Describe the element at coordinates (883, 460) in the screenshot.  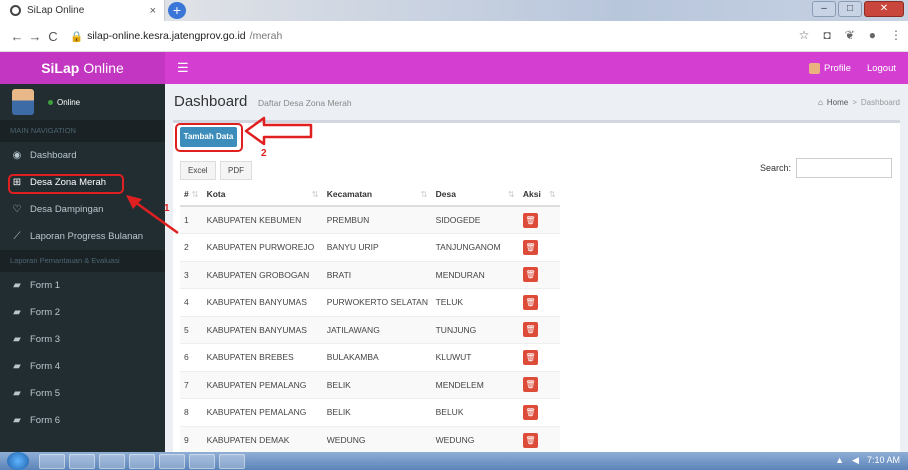
I see `clock: 7:10 AM` at that location.